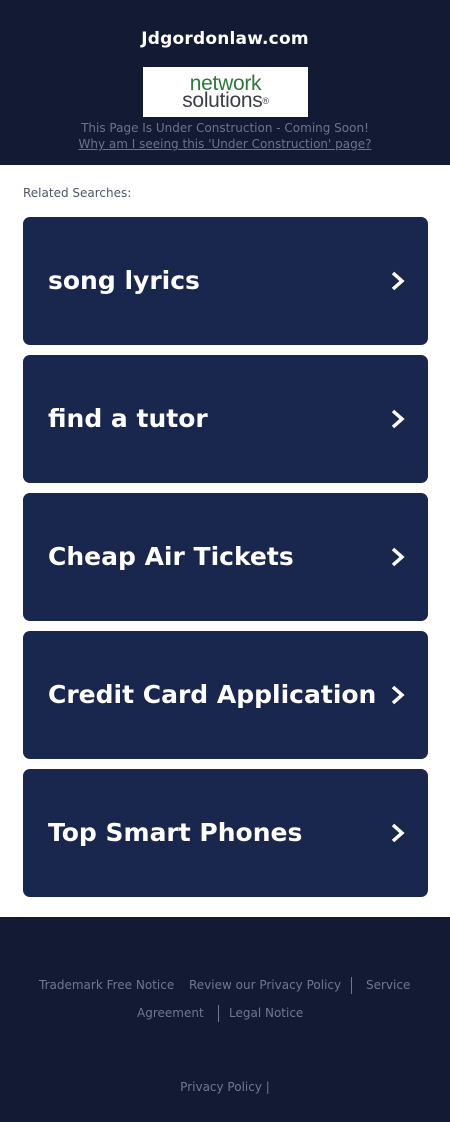 Image resolution: width=450 pixels, height=1122 pixels. What do you see at coordinates (175, 832) in the screenshot?
I see `search-card-label: Top Smart Phones` at bounding box center [175, 832].